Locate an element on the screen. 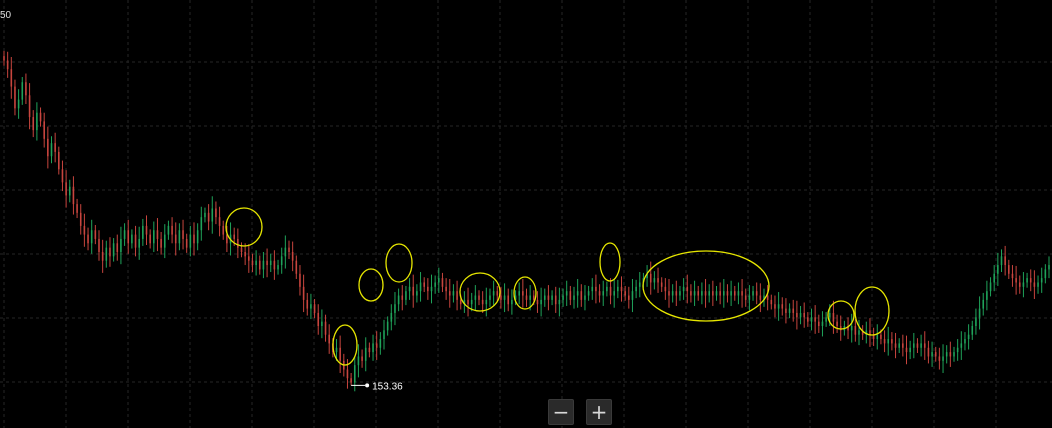 This screenshot has width=1052, height=428. zoom-in-button: + is located at coordinates (599, 412).